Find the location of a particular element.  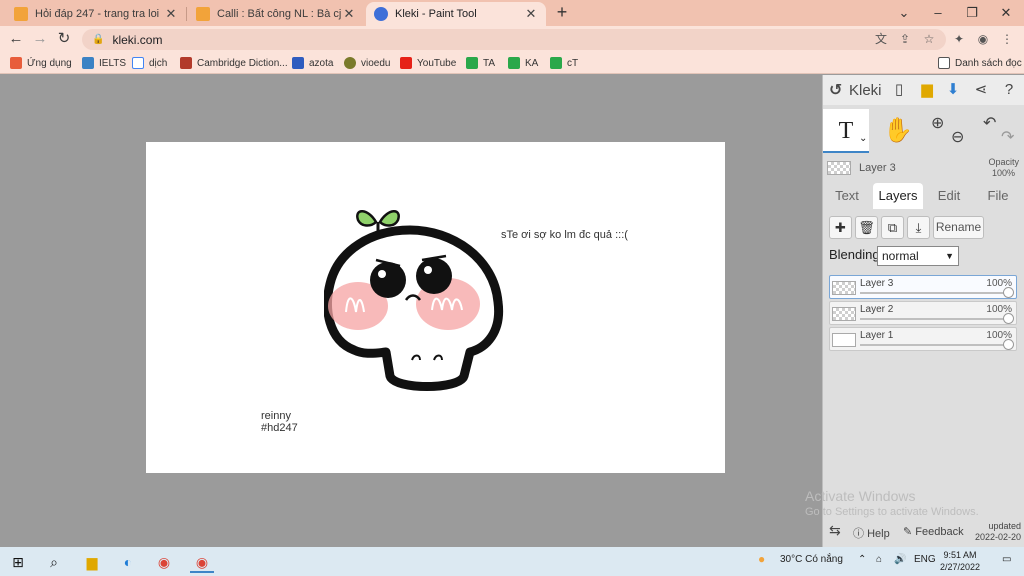

swap-sides-icon: ⇆ is located at coordinates (835, 530).